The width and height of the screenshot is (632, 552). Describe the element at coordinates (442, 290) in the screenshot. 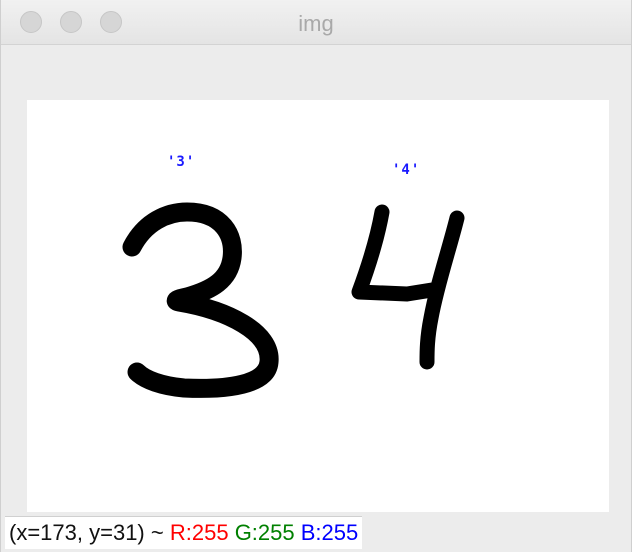

I see `digit-four-right-stroke` at that location.